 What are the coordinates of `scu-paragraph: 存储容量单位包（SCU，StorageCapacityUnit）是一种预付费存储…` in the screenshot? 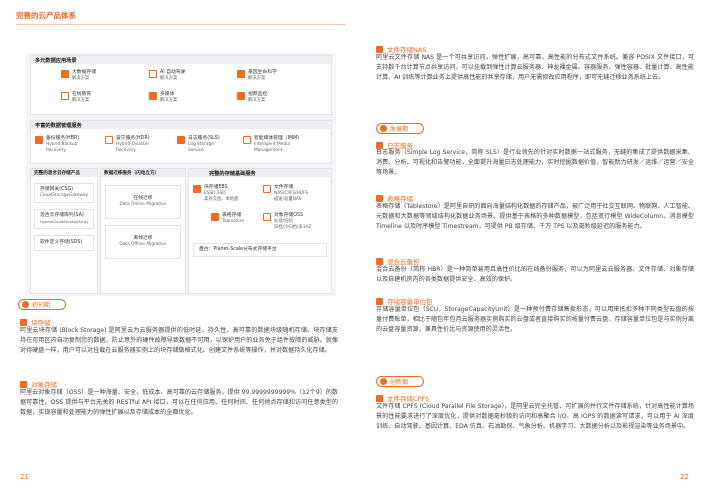 It's located at (535, 320).